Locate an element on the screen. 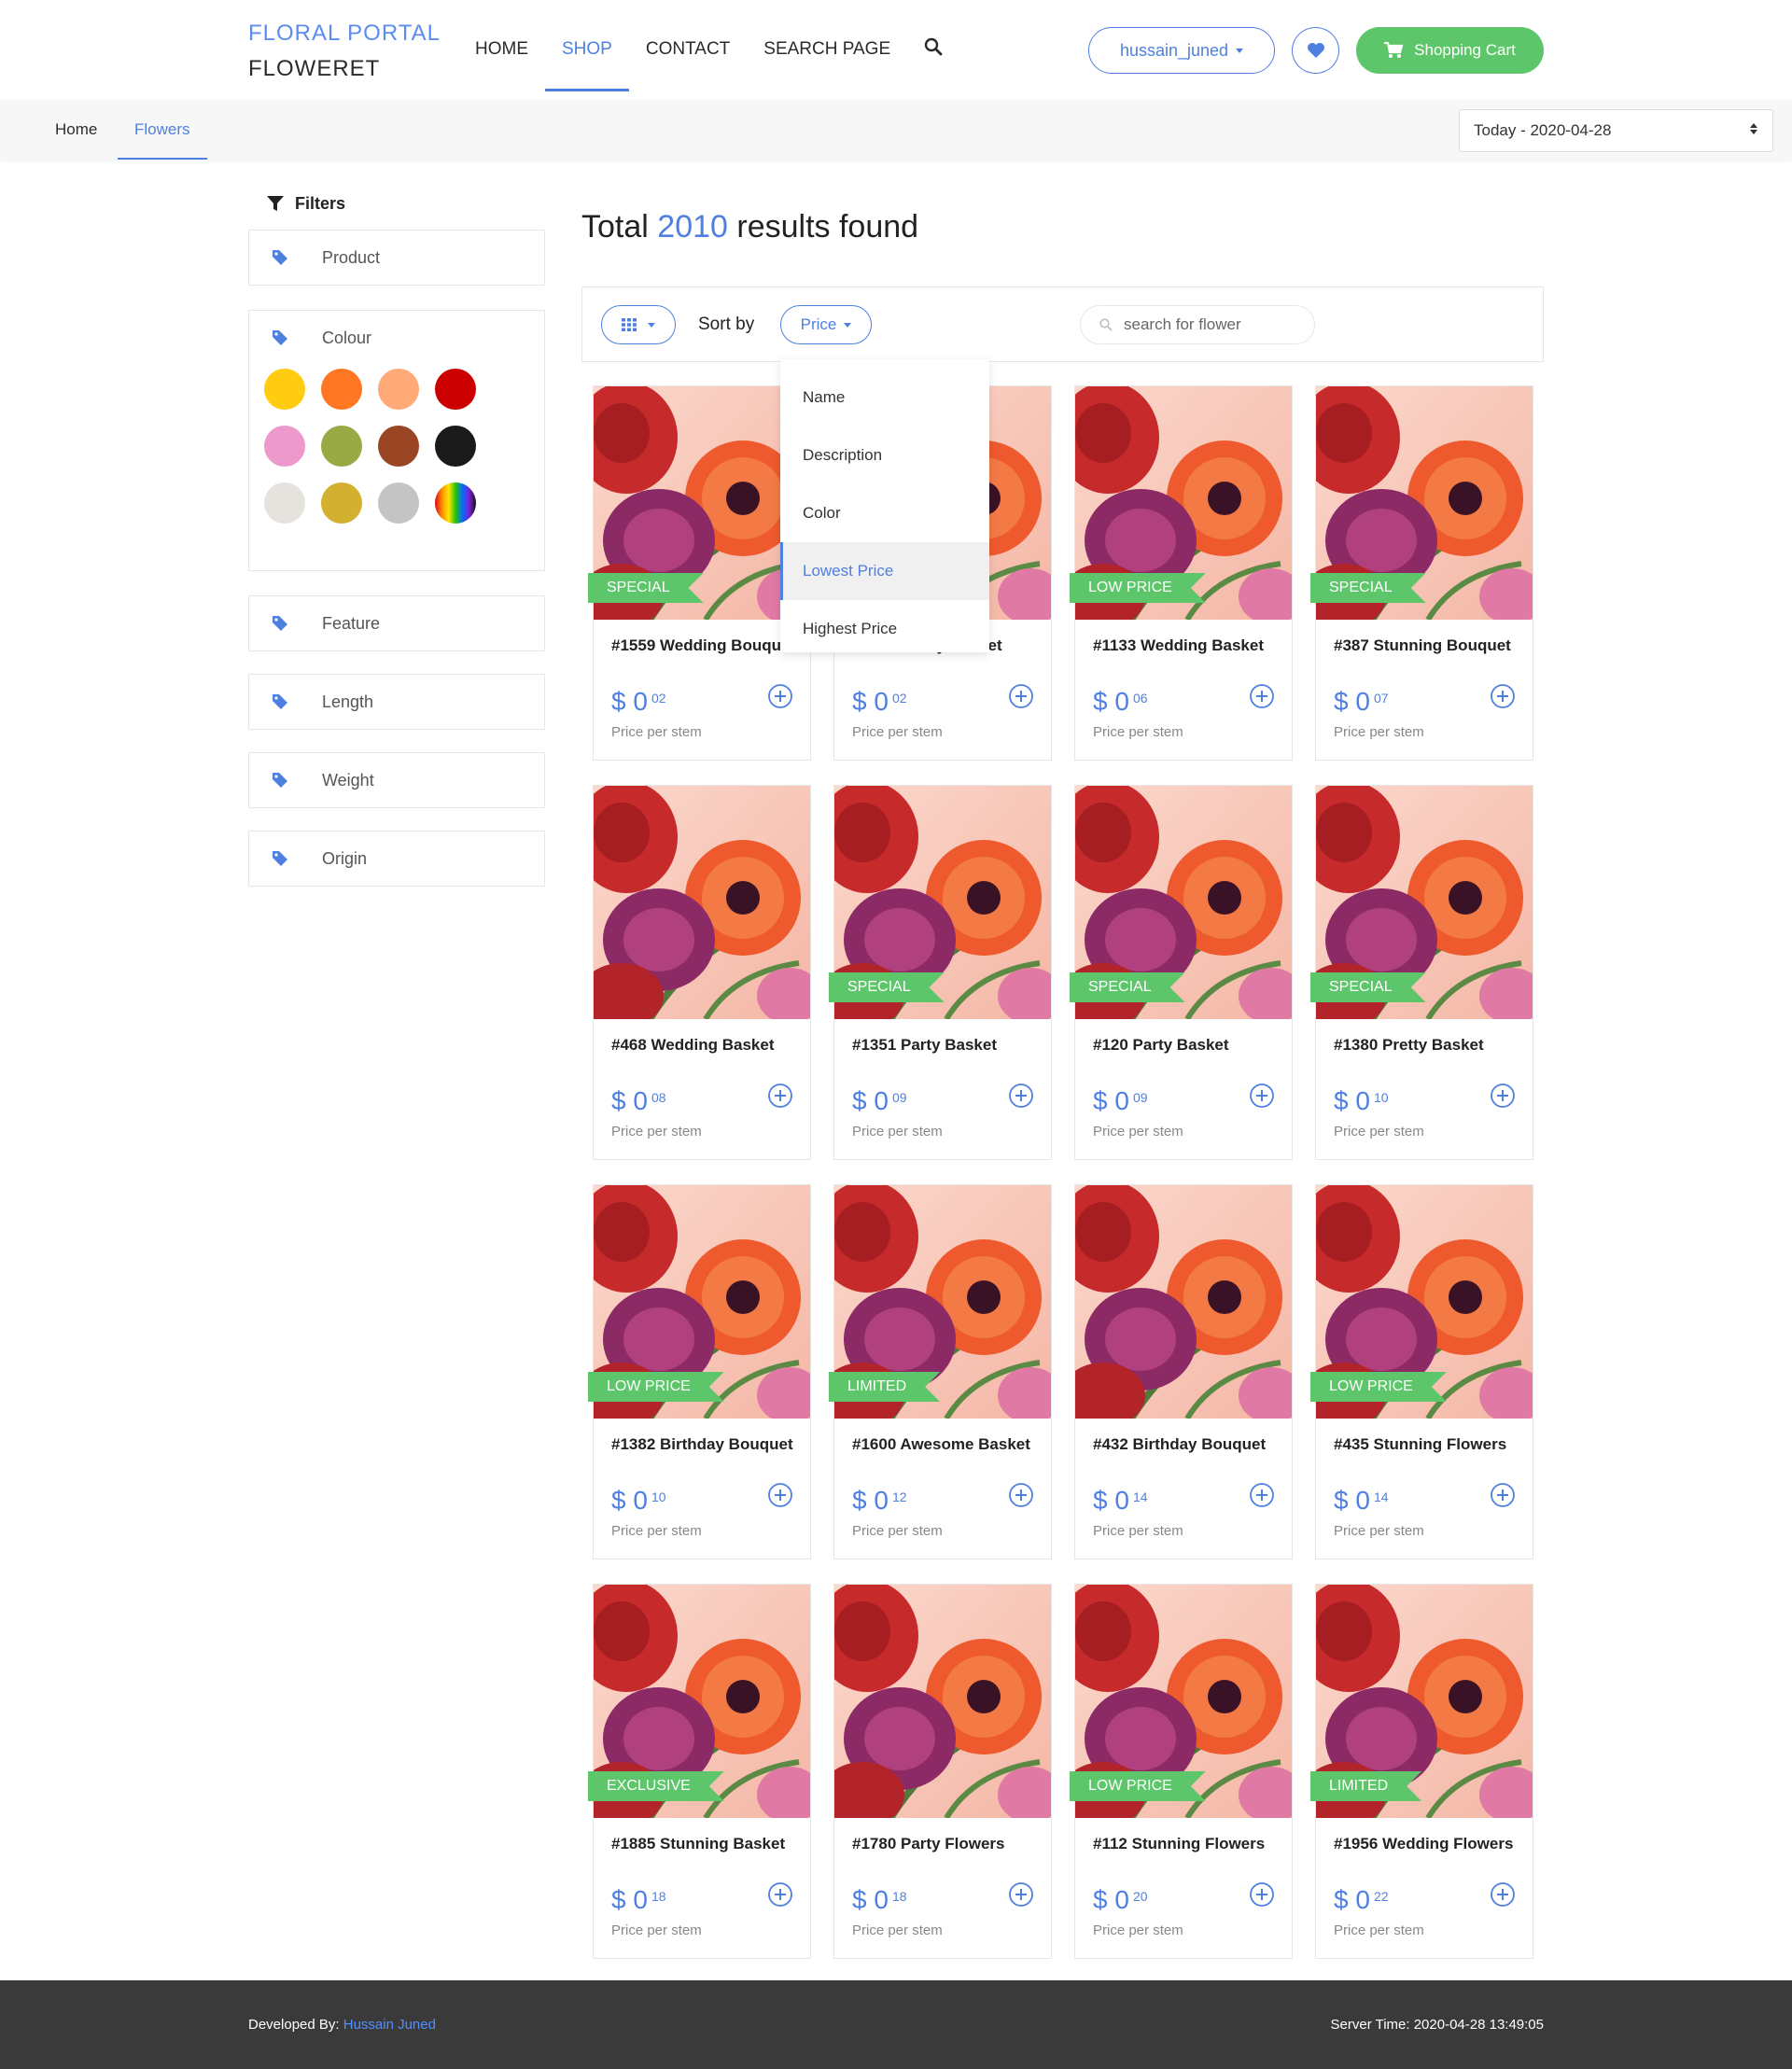  filter-product: Product is located at coordinates (396, 258).